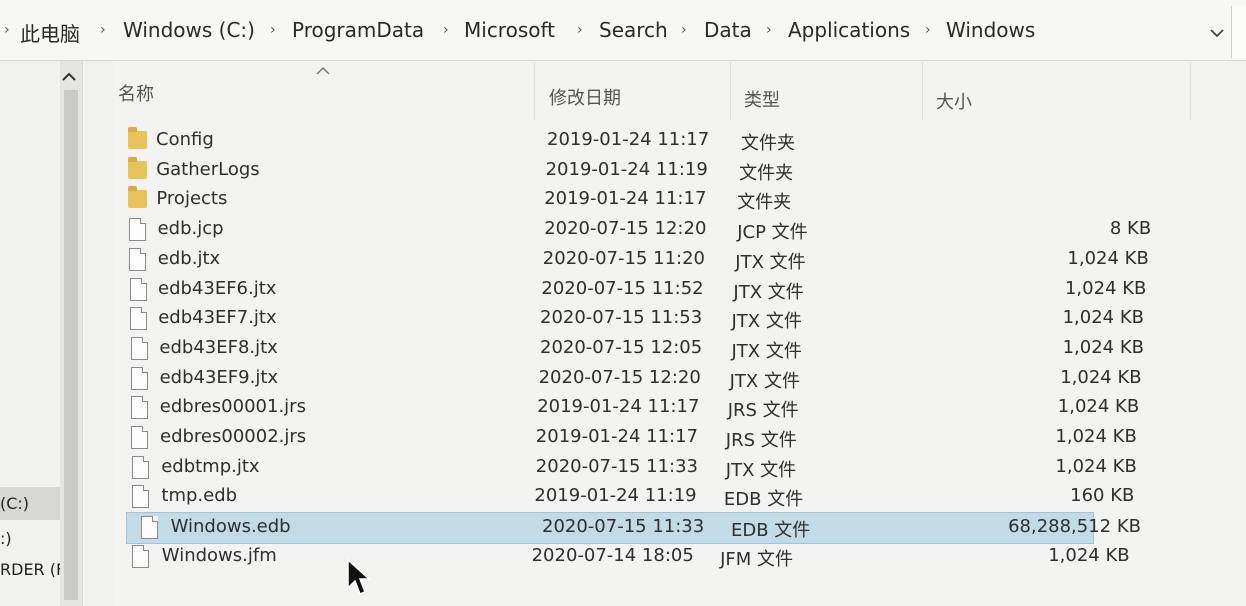  What do you see at coordinates (757, 559) in the screenshot?
I see `file-type: JFM 文件` at bounding box center [757, 559].